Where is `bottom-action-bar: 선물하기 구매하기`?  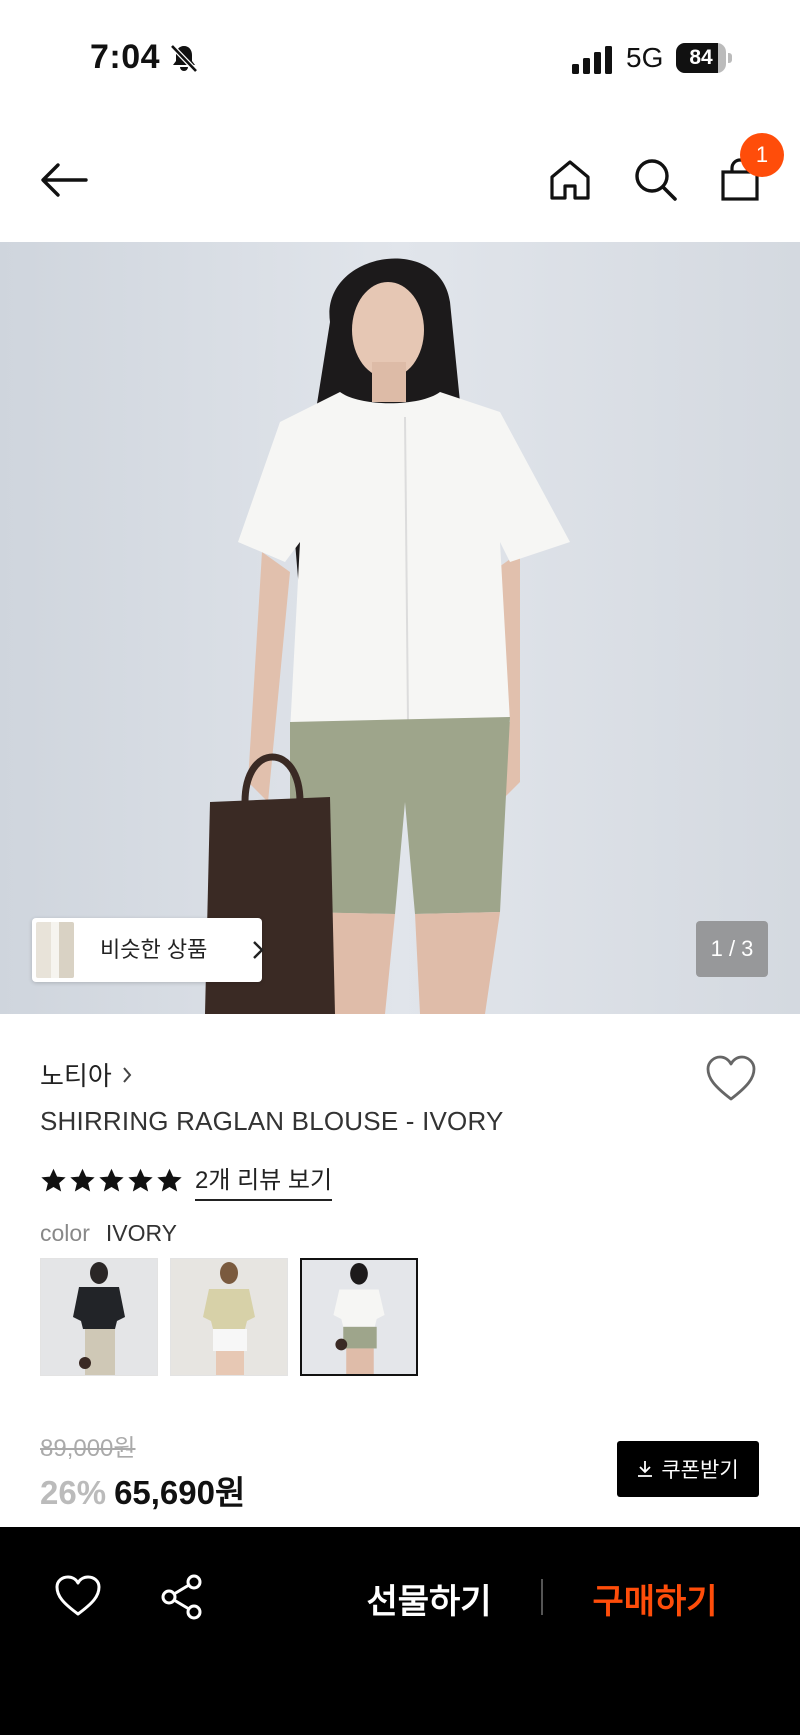
bottom-action-bar: 선물하기 구매하기 is located at coordinates (400, 1631).